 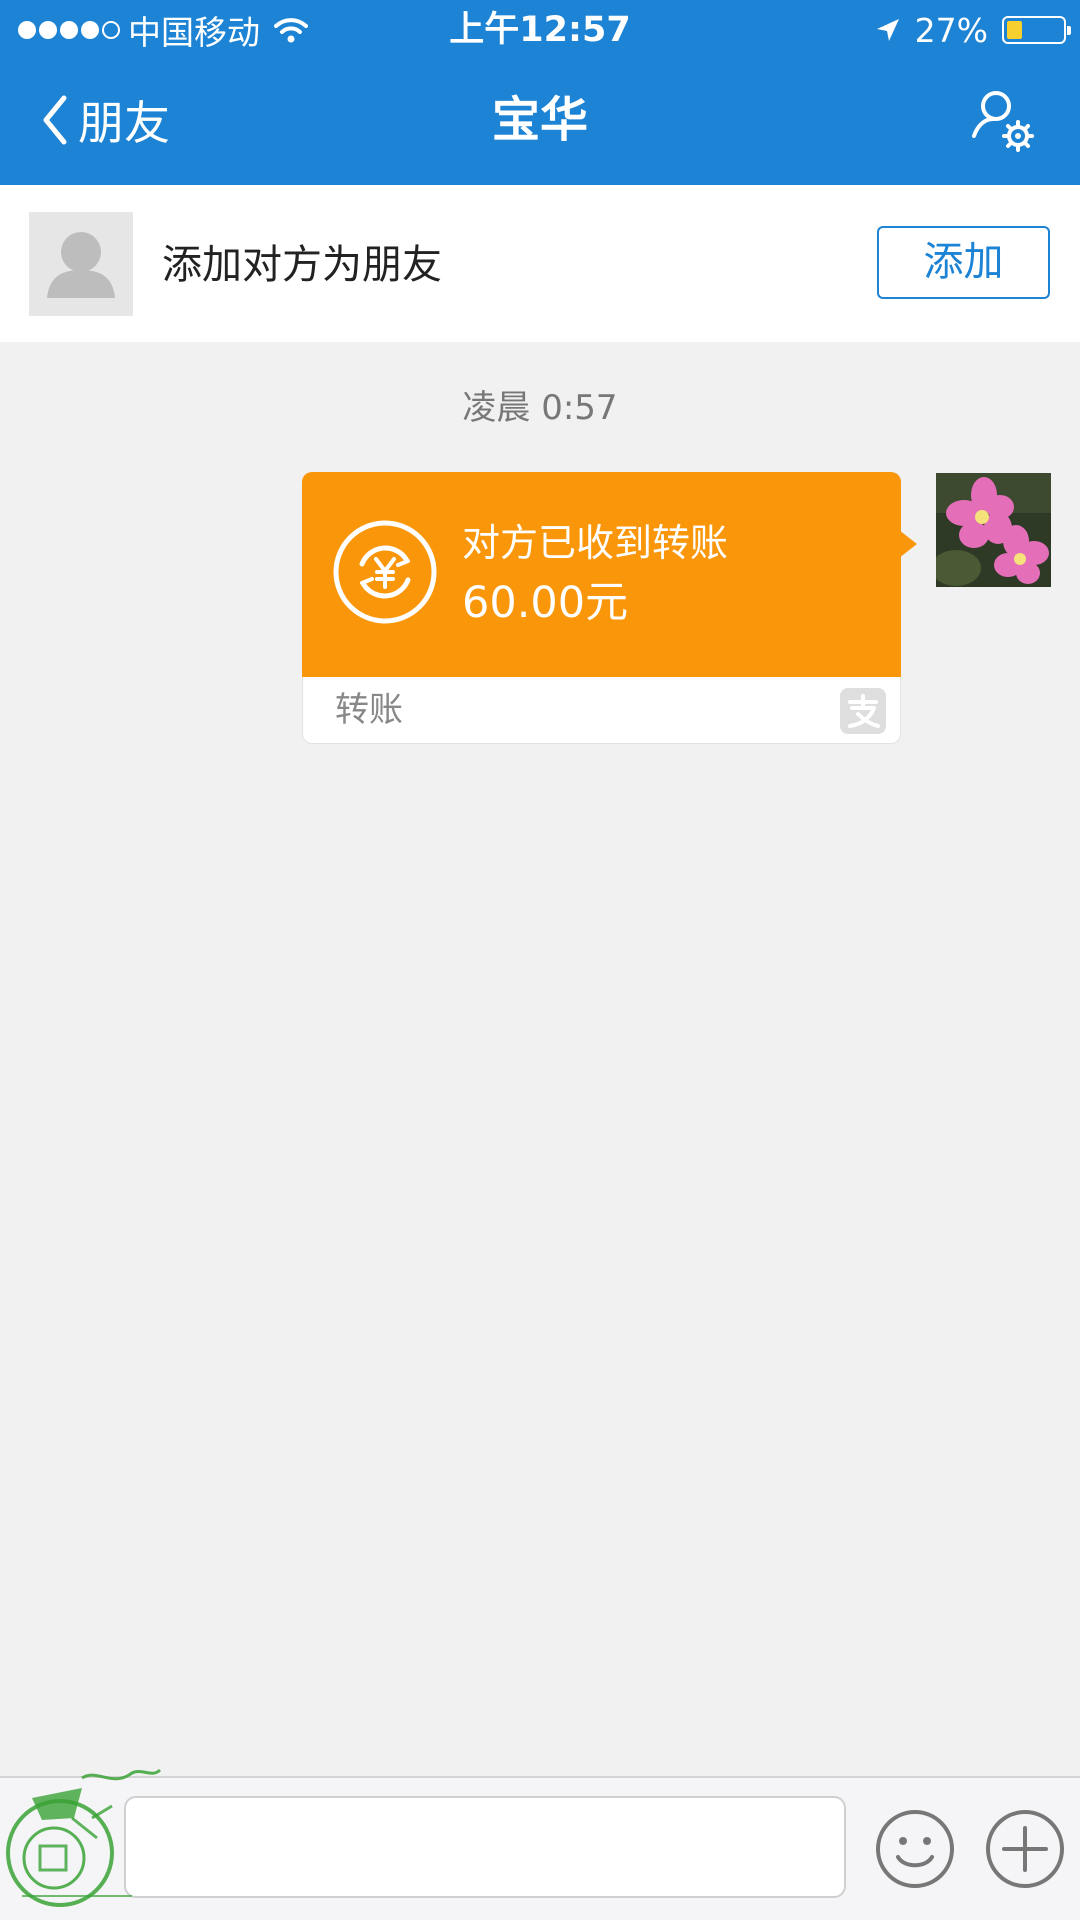 I want to click on contact-avatar, so click(x=81, y=264).